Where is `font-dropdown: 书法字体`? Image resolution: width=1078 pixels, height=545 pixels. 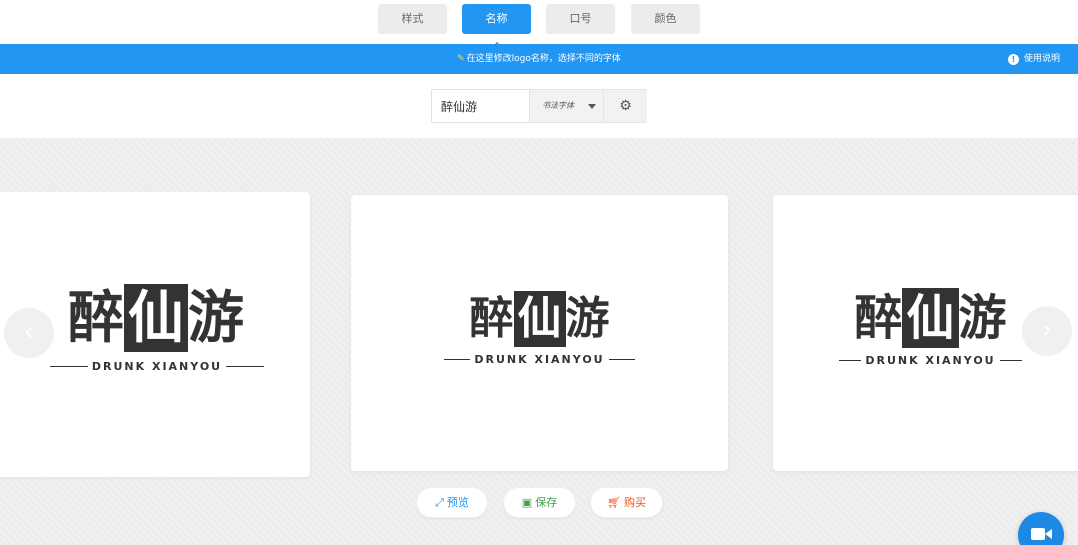 font-dropdown: 书法字体 is located at coordinates (566, 106).